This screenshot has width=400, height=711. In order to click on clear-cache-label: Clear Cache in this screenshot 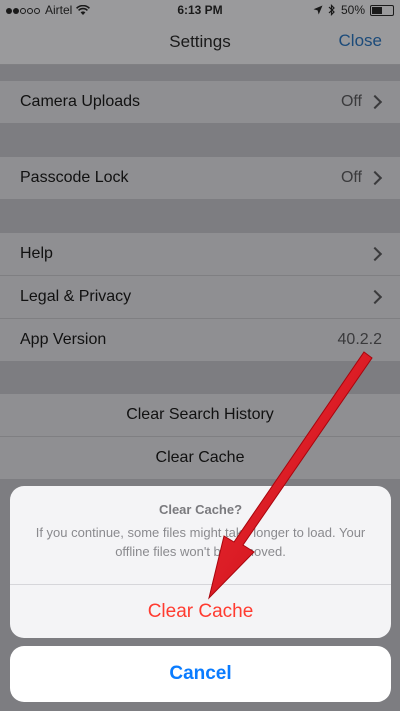, I will do `click(200, 457)`.